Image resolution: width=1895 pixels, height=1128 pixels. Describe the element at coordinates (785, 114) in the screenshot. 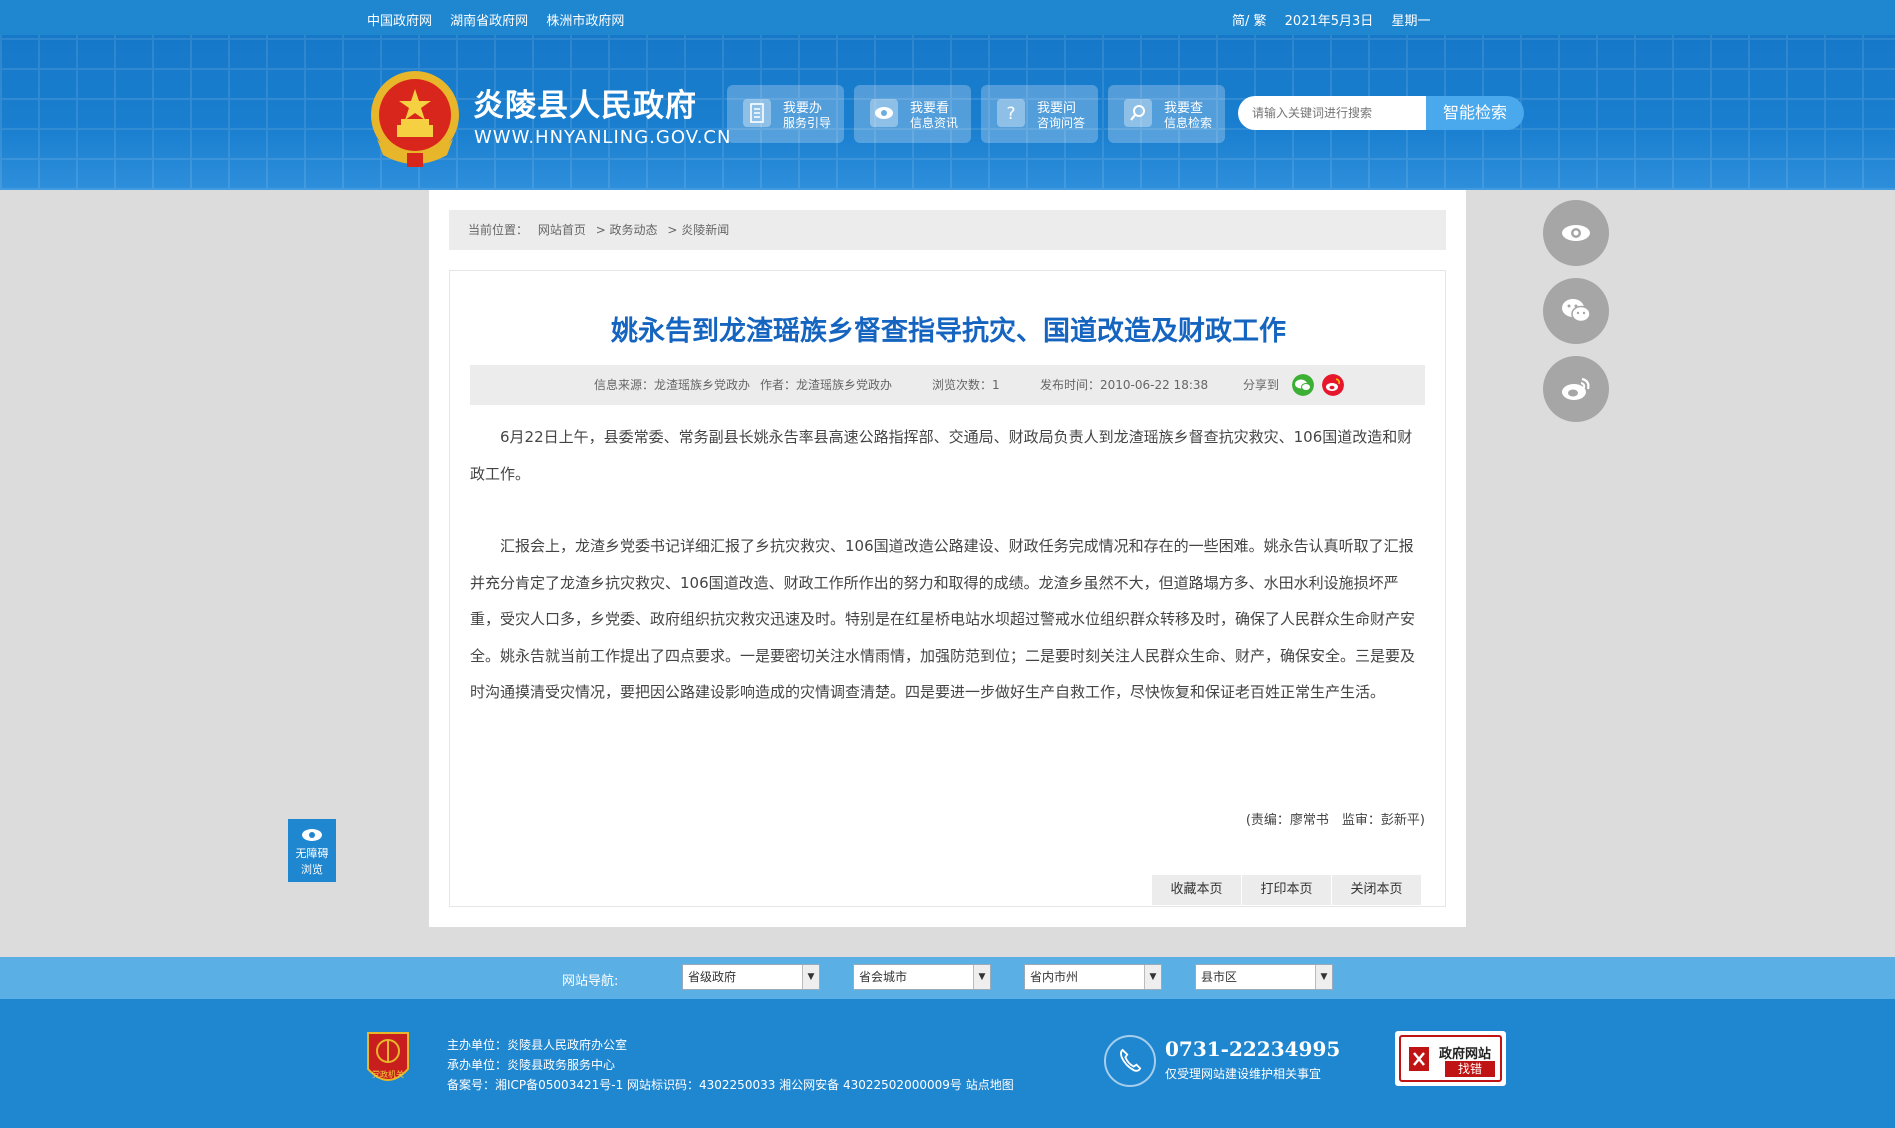

I see `quick-service-guide-button: 我要办 服务引导` at that location.